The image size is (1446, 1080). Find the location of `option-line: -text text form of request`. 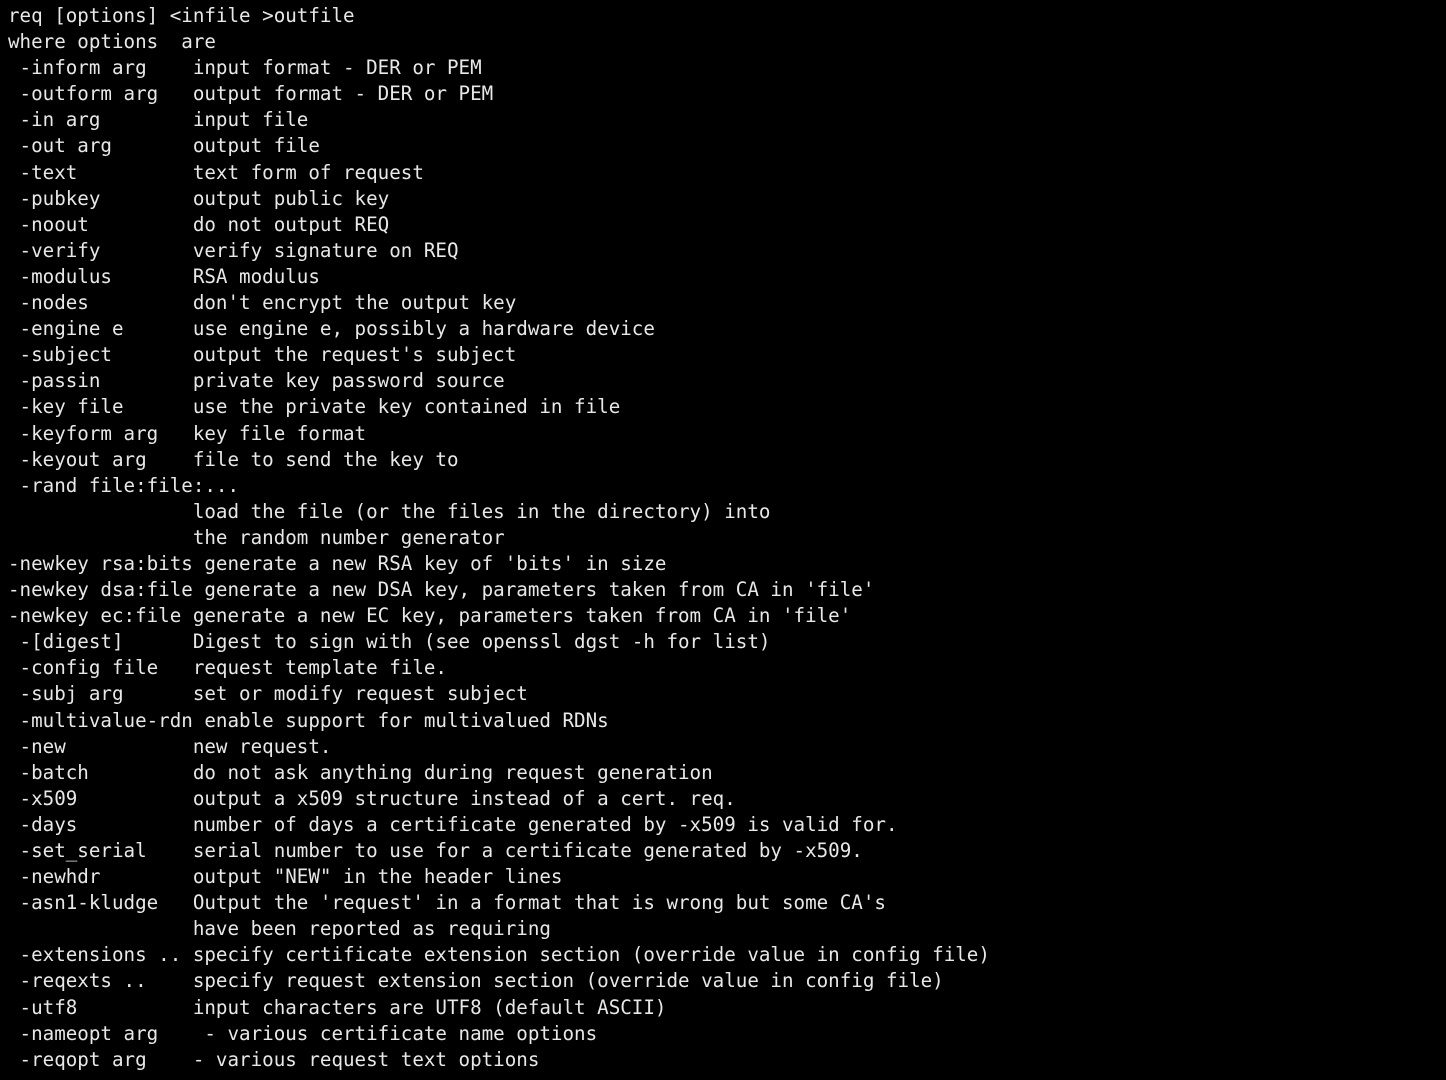

option-line: -text text form of request is located at coordinates (216, 172).